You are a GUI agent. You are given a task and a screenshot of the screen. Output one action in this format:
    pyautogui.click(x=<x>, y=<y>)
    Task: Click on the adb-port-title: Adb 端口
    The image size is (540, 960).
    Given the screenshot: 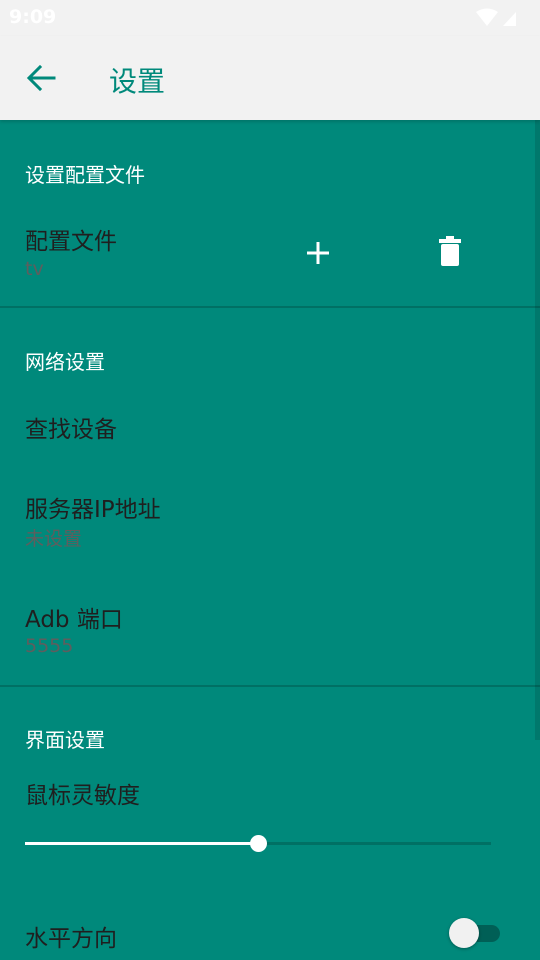 What is the action you would take?
    pyautogui.click(x=74, y=620)
    